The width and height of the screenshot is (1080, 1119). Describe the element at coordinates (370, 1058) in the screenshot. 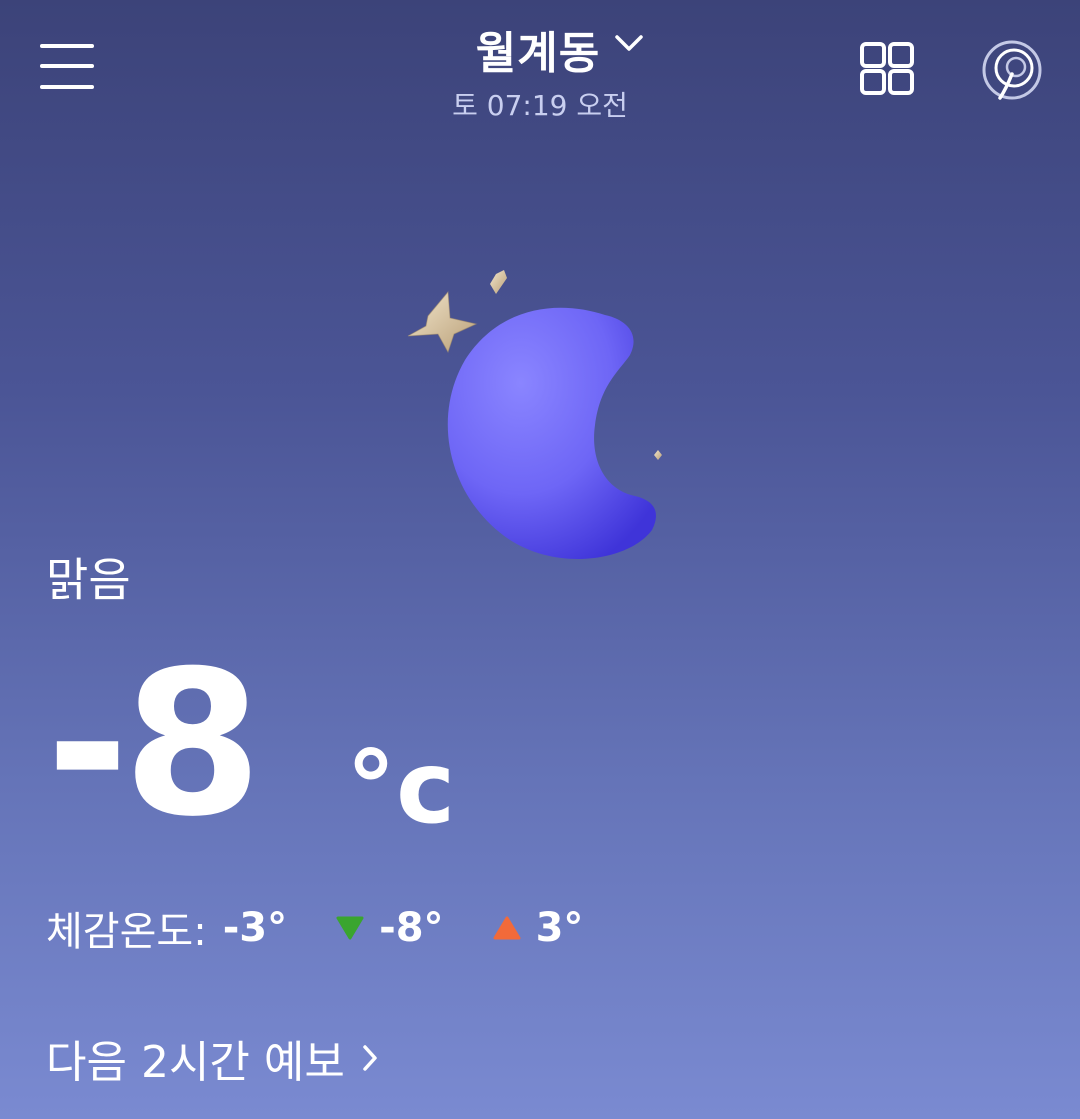

I see `chevron-right-icon` at that location.